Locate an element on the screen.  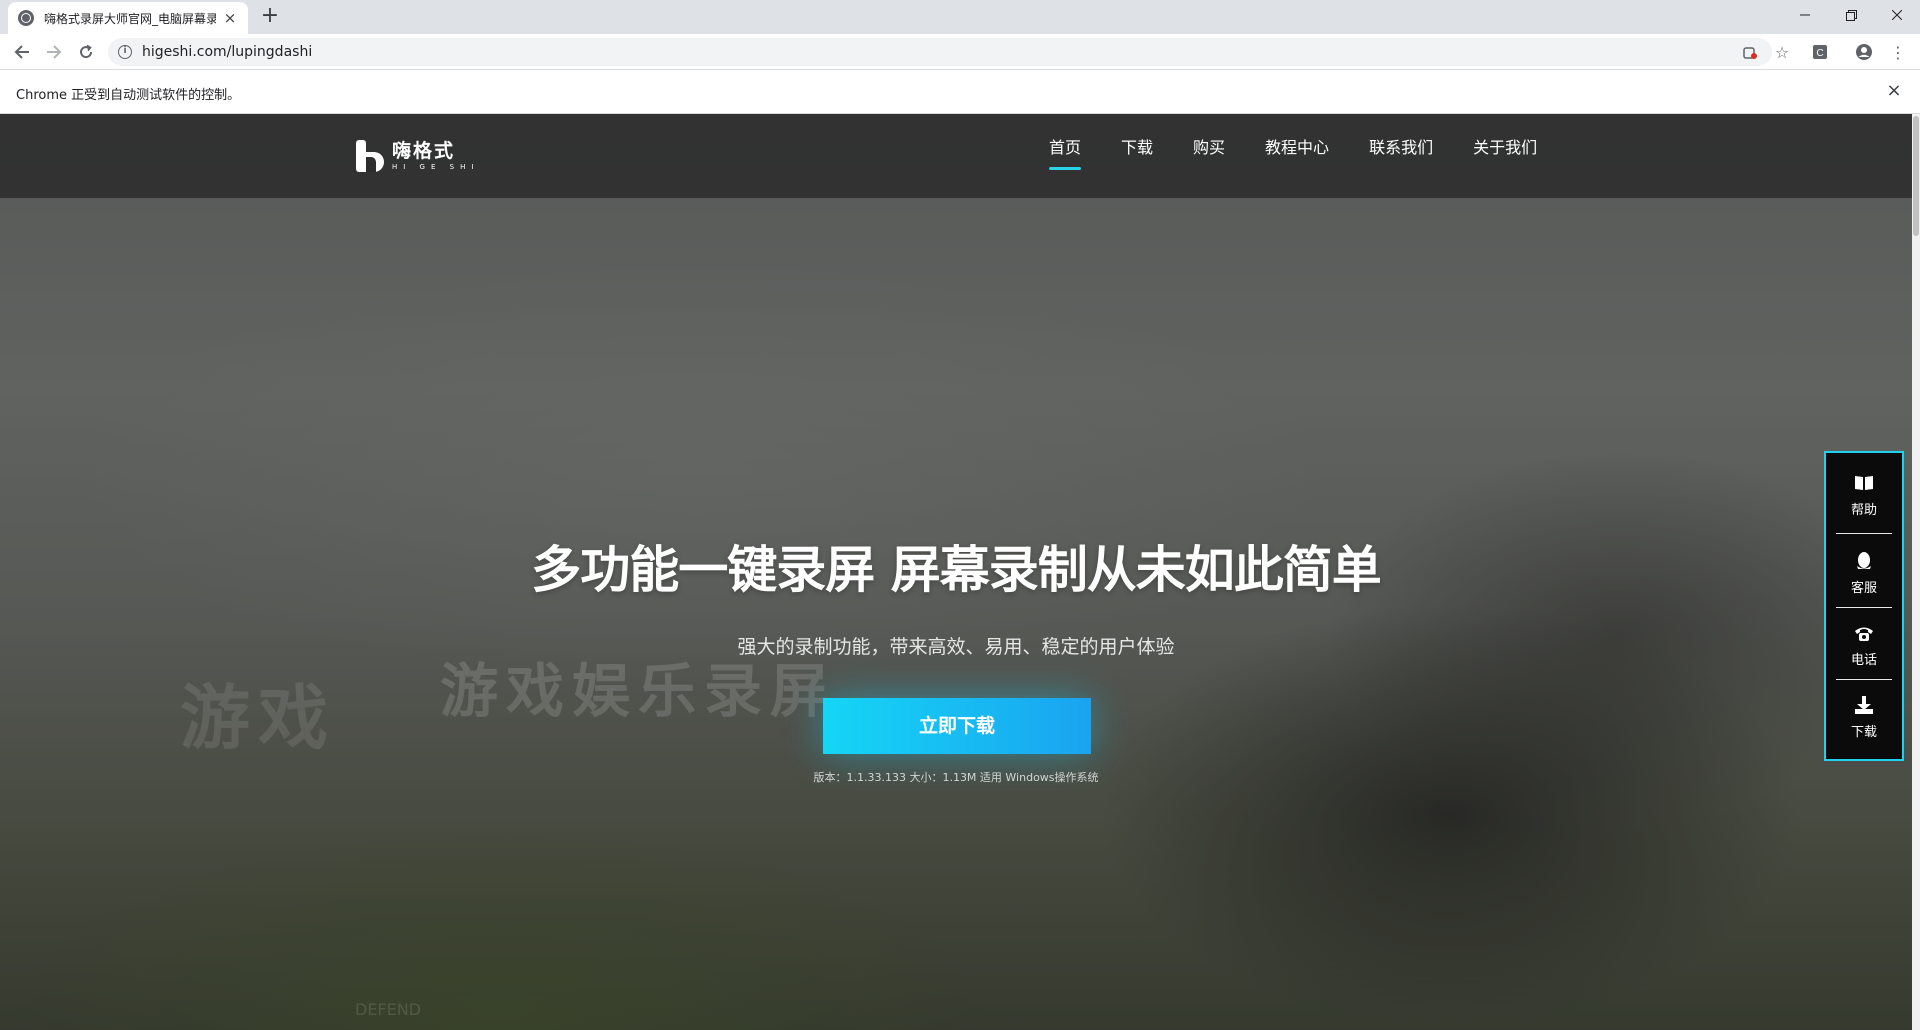
svg-text: C is located at coordinates (1819, 53).